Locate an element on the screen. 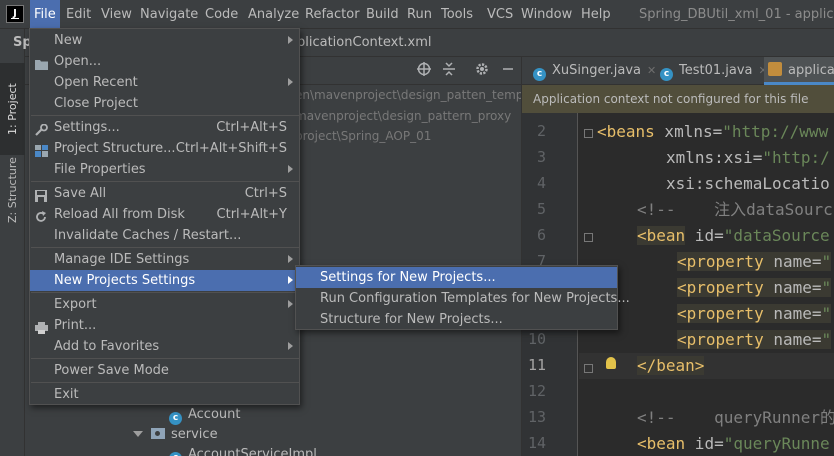 The image size is (834, 456). code-line: <!-- 注入dataSourc is located at coordinates (735, 210).